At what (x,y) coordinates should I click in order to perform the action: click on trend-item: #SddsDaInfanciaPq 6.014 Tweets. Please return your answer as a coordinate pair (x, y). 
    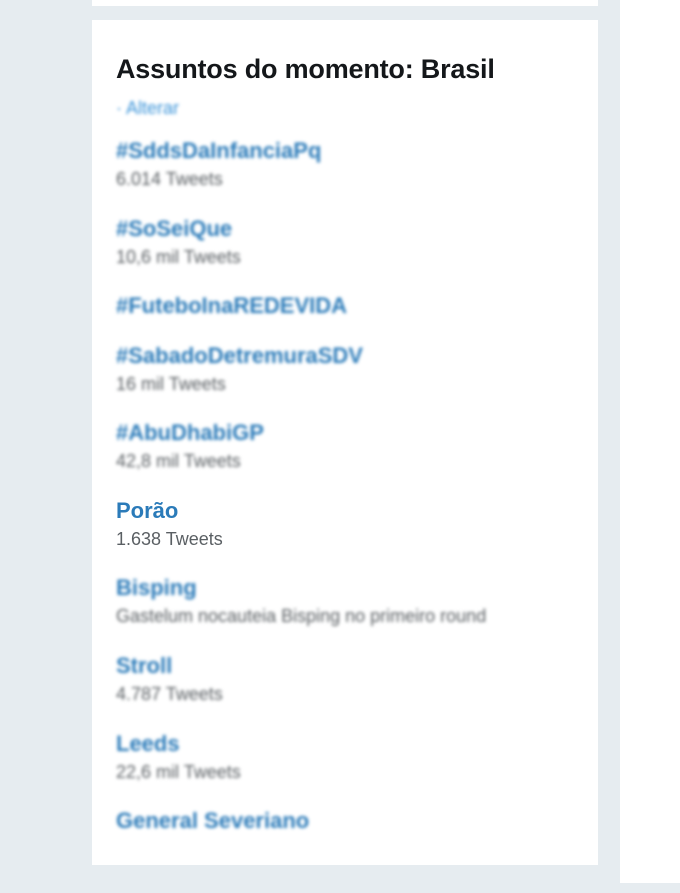
    Looking at the image, I should click on (346, 164).